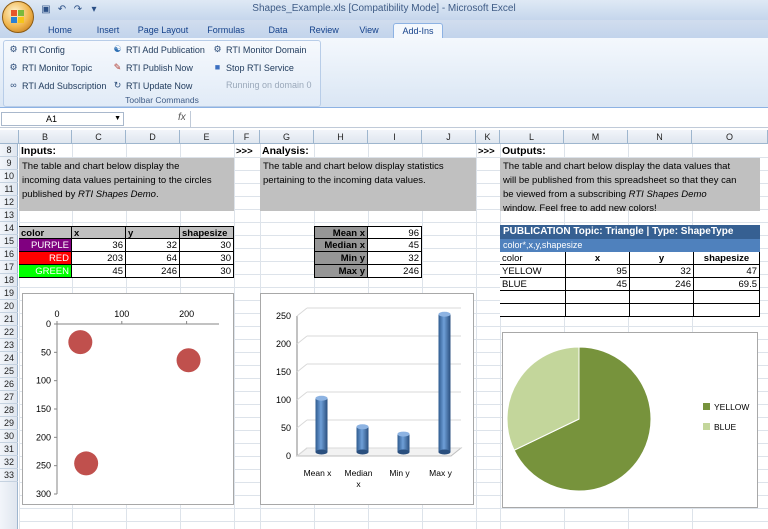 The height and width of the screenshot is (529, 768). I want to click on row-header: 16, so click(9, 254).